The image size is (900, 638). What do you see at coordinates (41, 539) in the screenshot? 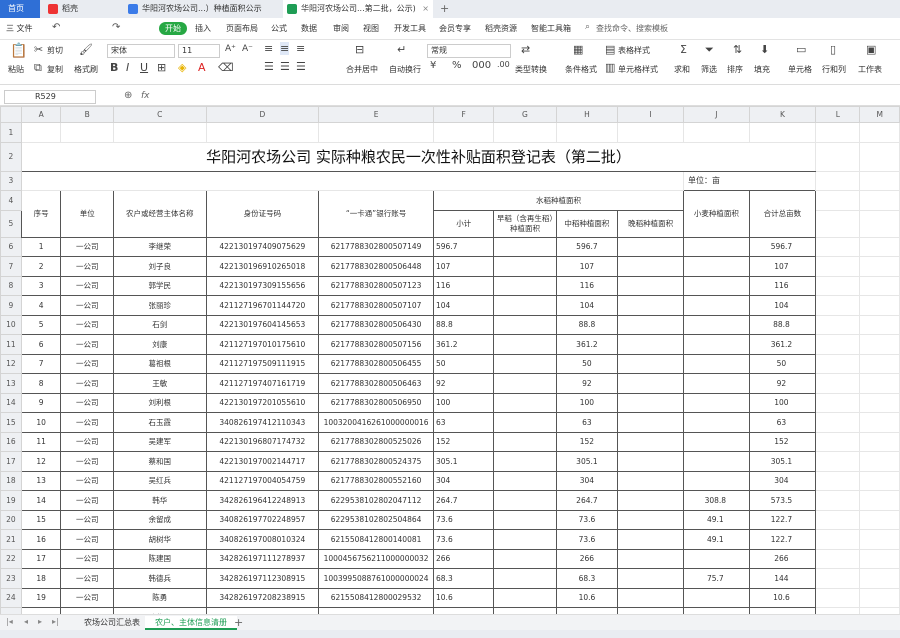
I see `data-cell: 16` at bounding box center [41, 539].